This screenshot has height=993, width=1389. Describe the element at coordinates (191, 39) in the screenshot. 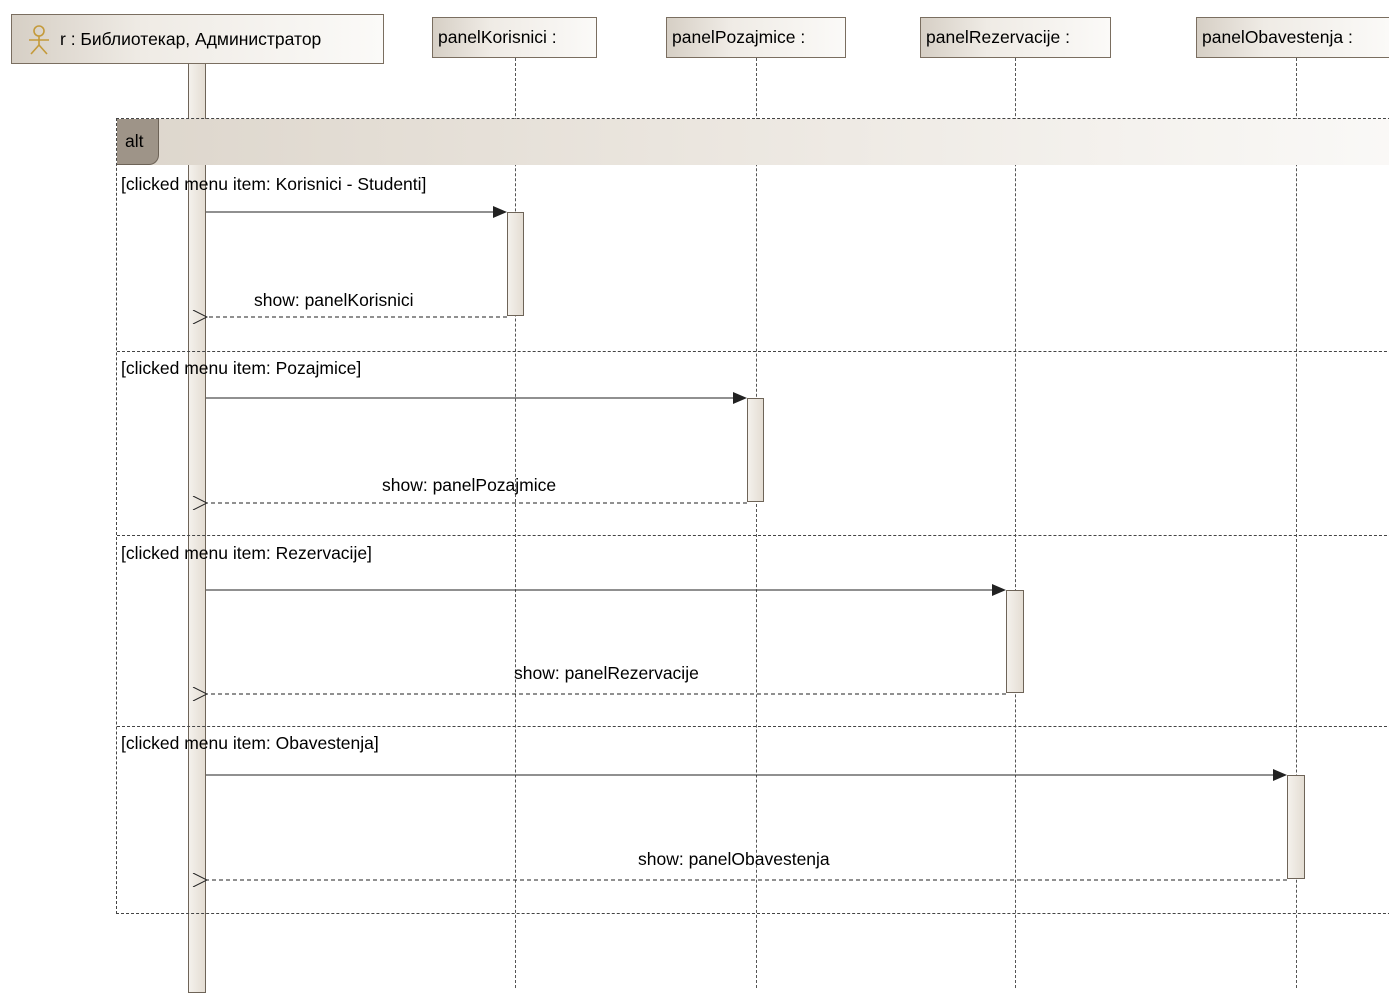

I see `actor-label: r : Библиотекар, Администратор` at that location.